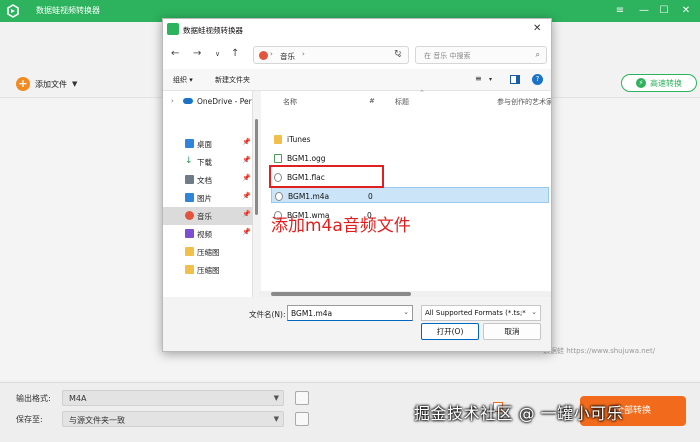 The image size is (700, 442). Describe the element at coordinates (490, 79) in the screenshot. I see `chevron-down-icon: ▾` at that location.